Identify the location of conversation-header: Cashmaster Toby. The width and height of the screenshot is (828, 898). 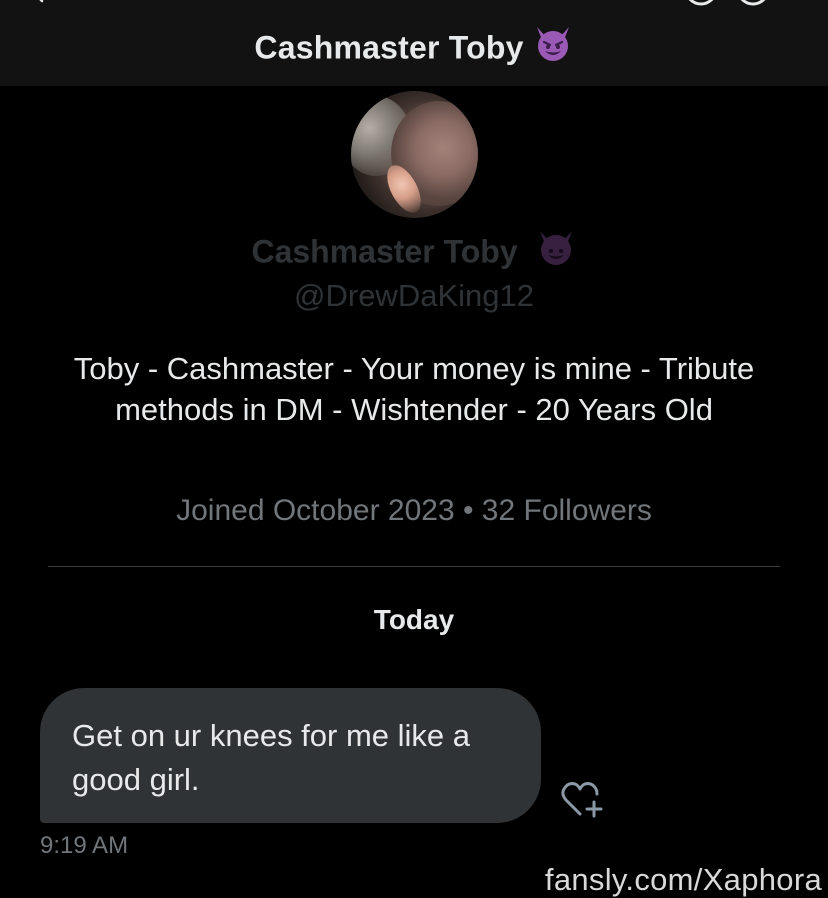
(414, 43).